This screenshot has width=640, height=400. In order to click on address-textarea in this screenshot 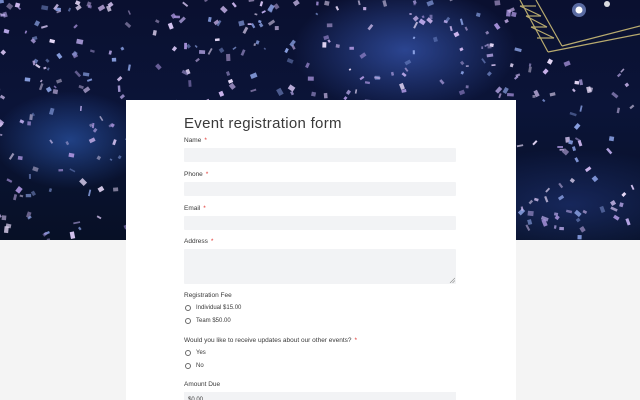, I will do `click(320, 266)`.